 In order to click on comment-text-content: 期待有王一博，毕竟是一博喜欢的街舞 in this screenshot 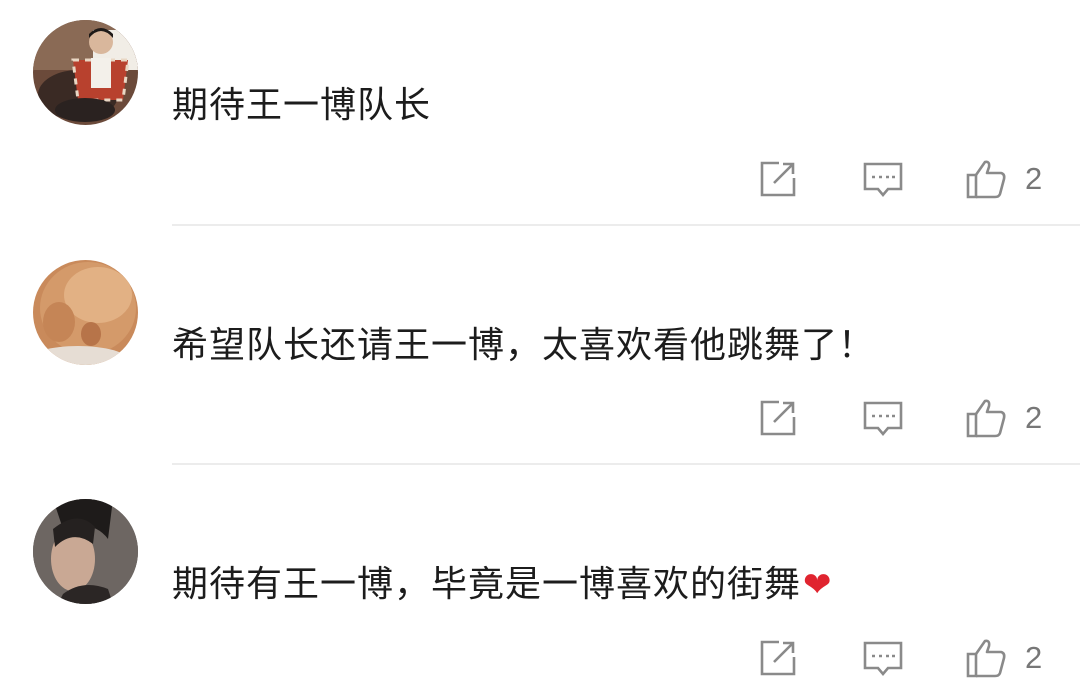, I will do `click(487, 584)`.